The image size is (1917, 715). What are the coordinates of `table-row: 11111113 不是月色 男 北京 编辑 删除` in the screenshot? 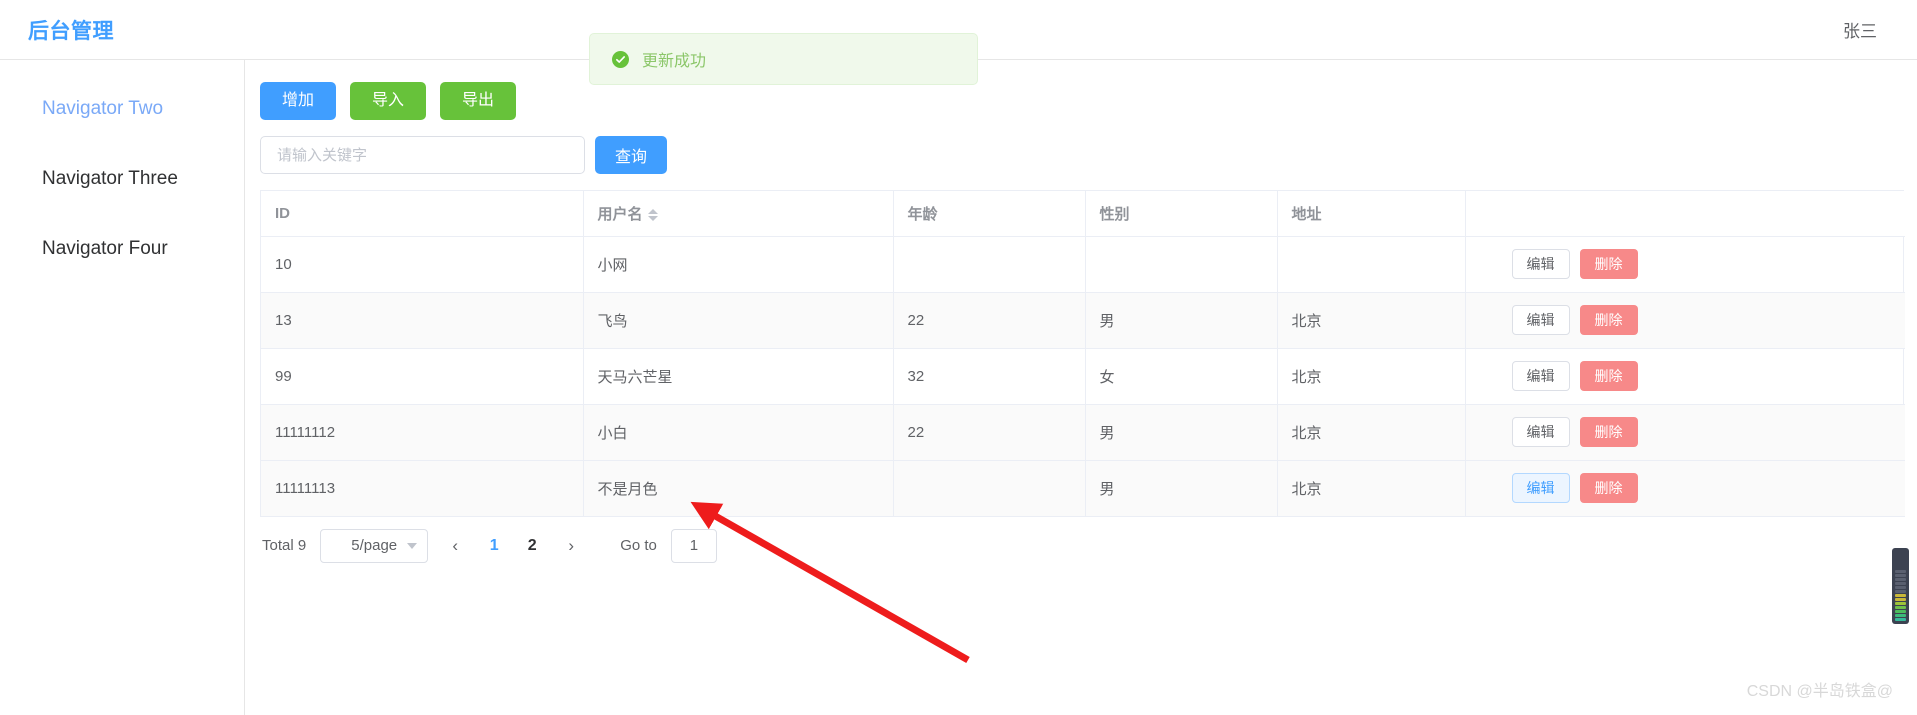 It's located at (1083, 488).